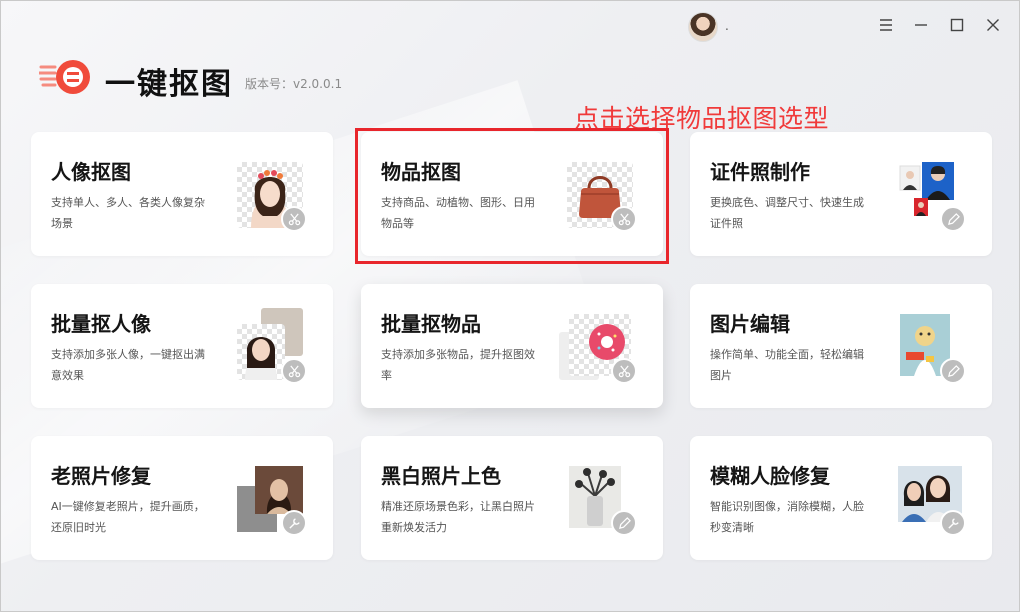 This screenshot has height=612, width=1020. I want to click on card-portrait-cutout: 人像抠图 支持单人、多人、各类人像复杂场景, so click(182, 194).